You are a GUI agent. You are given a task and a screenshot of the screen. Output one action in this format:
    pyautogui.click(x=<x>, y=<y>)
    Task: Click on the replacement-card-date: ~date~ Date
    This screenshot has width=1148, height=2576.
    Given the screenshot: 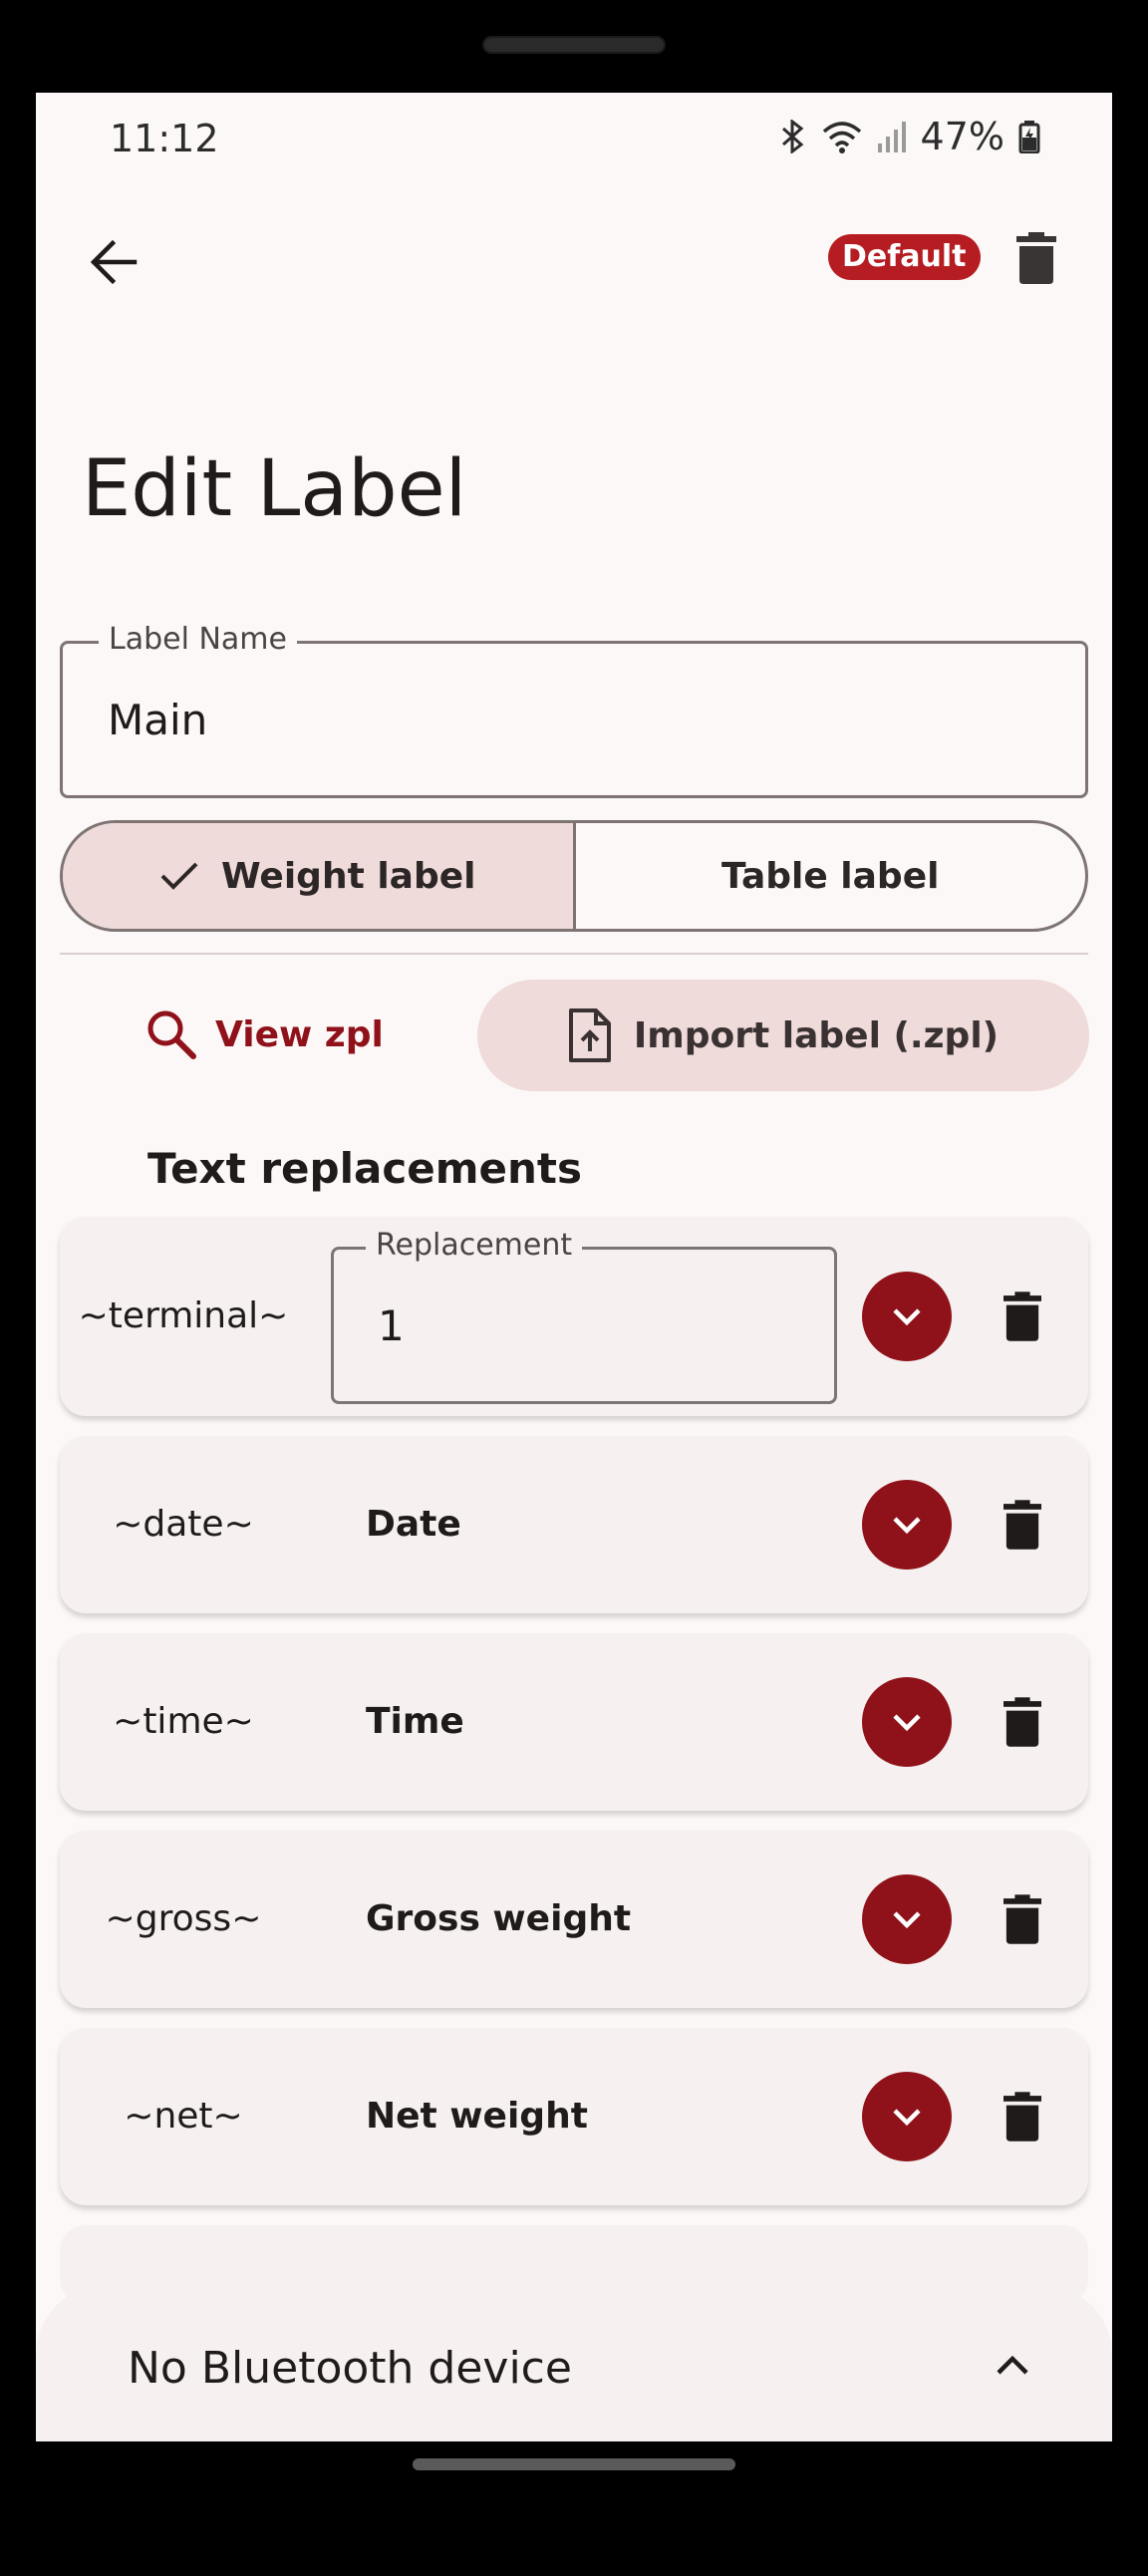 What is the action you would take?
    pyautogui.click(x=574, y=1524)
    